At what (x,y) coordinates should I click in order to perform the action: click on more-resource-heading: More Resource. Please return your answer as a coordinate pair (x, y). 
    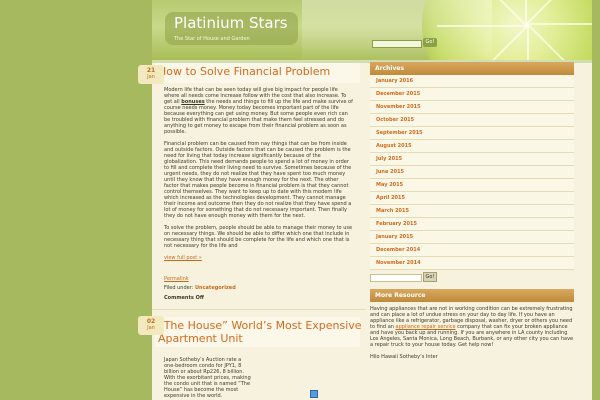
    Looking at the image, I should click on (472, 295).